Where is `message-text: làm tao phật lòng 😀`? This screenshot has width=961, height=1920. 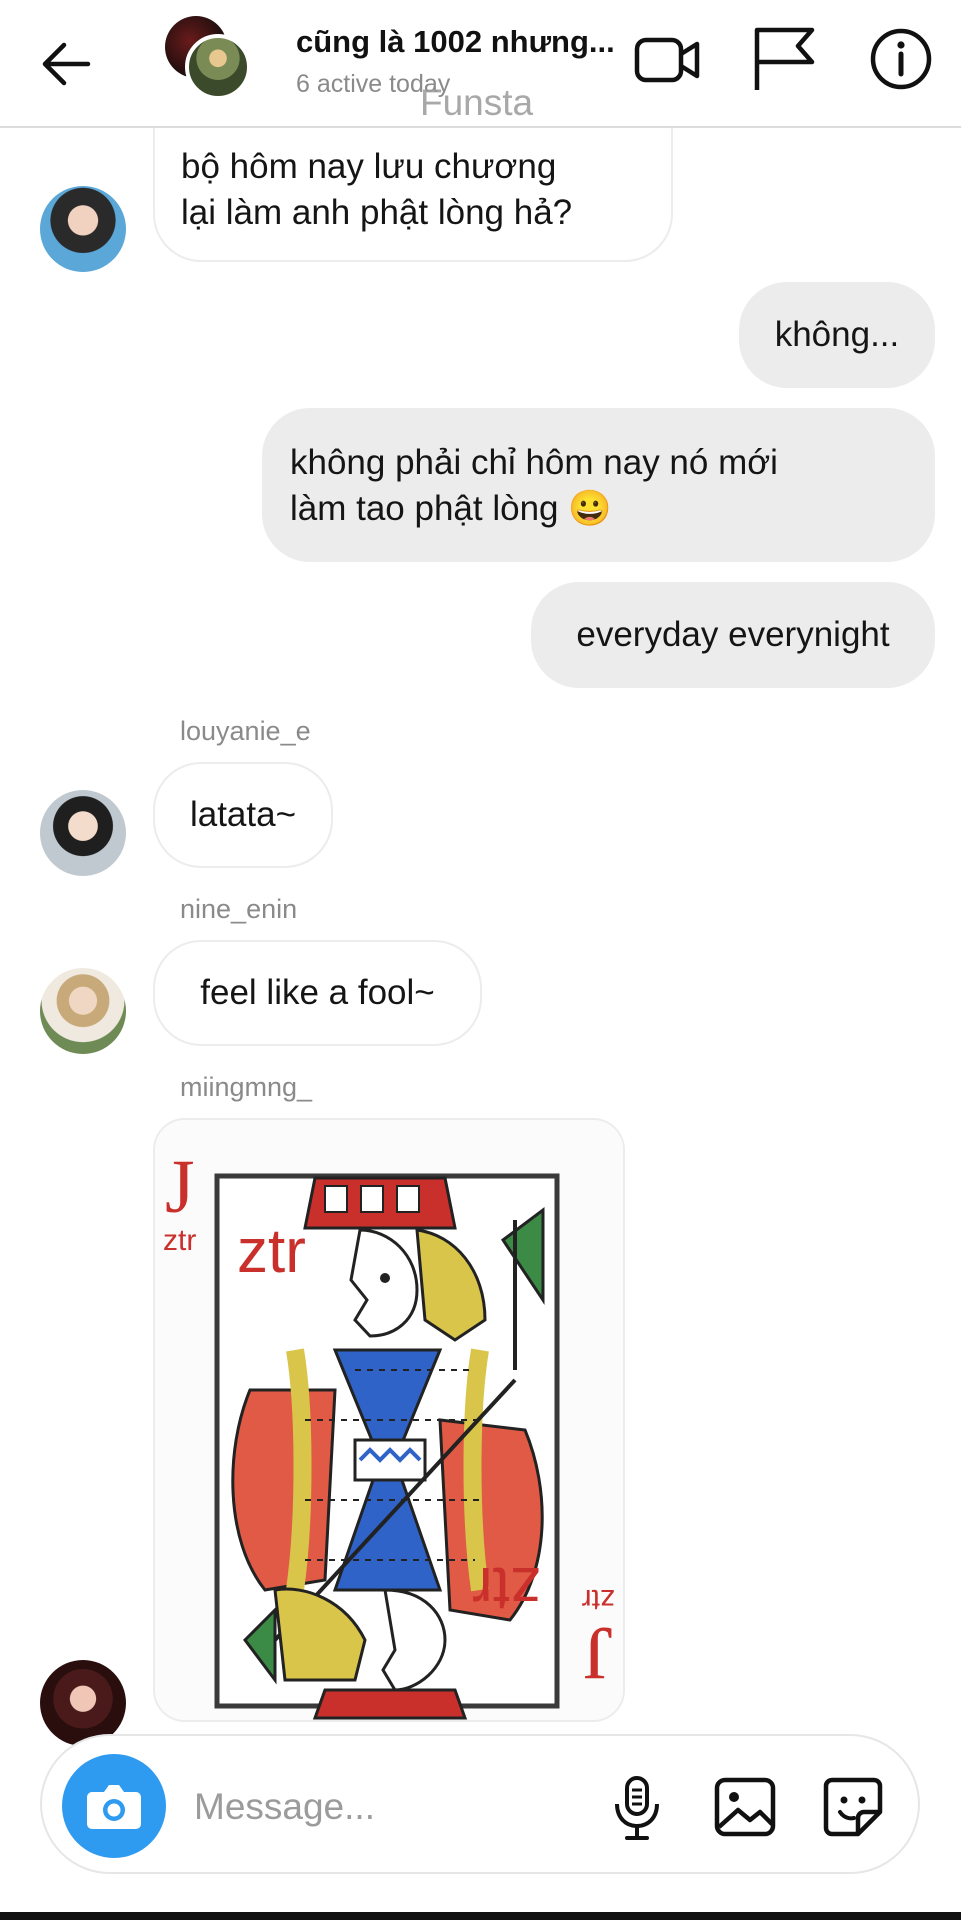 message-text: làm tao phật lòng 😀 is located at coordinates (451, 508).